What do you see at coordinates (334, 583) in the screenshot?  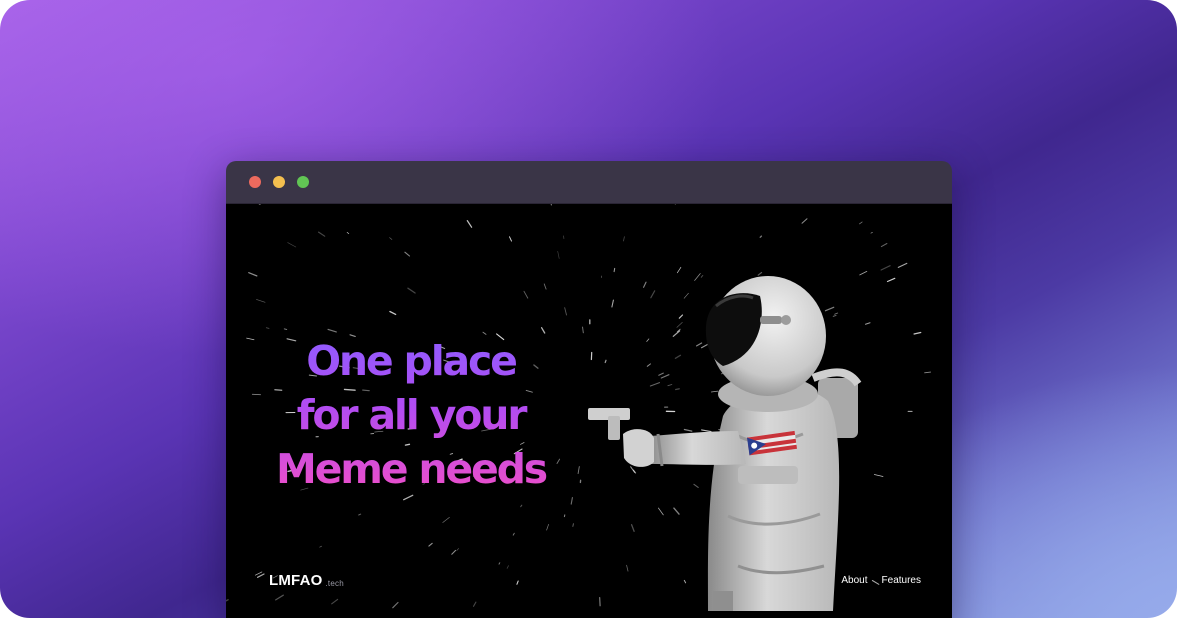 I see `logo-tld: .tech` at bounding box center [334, 583].